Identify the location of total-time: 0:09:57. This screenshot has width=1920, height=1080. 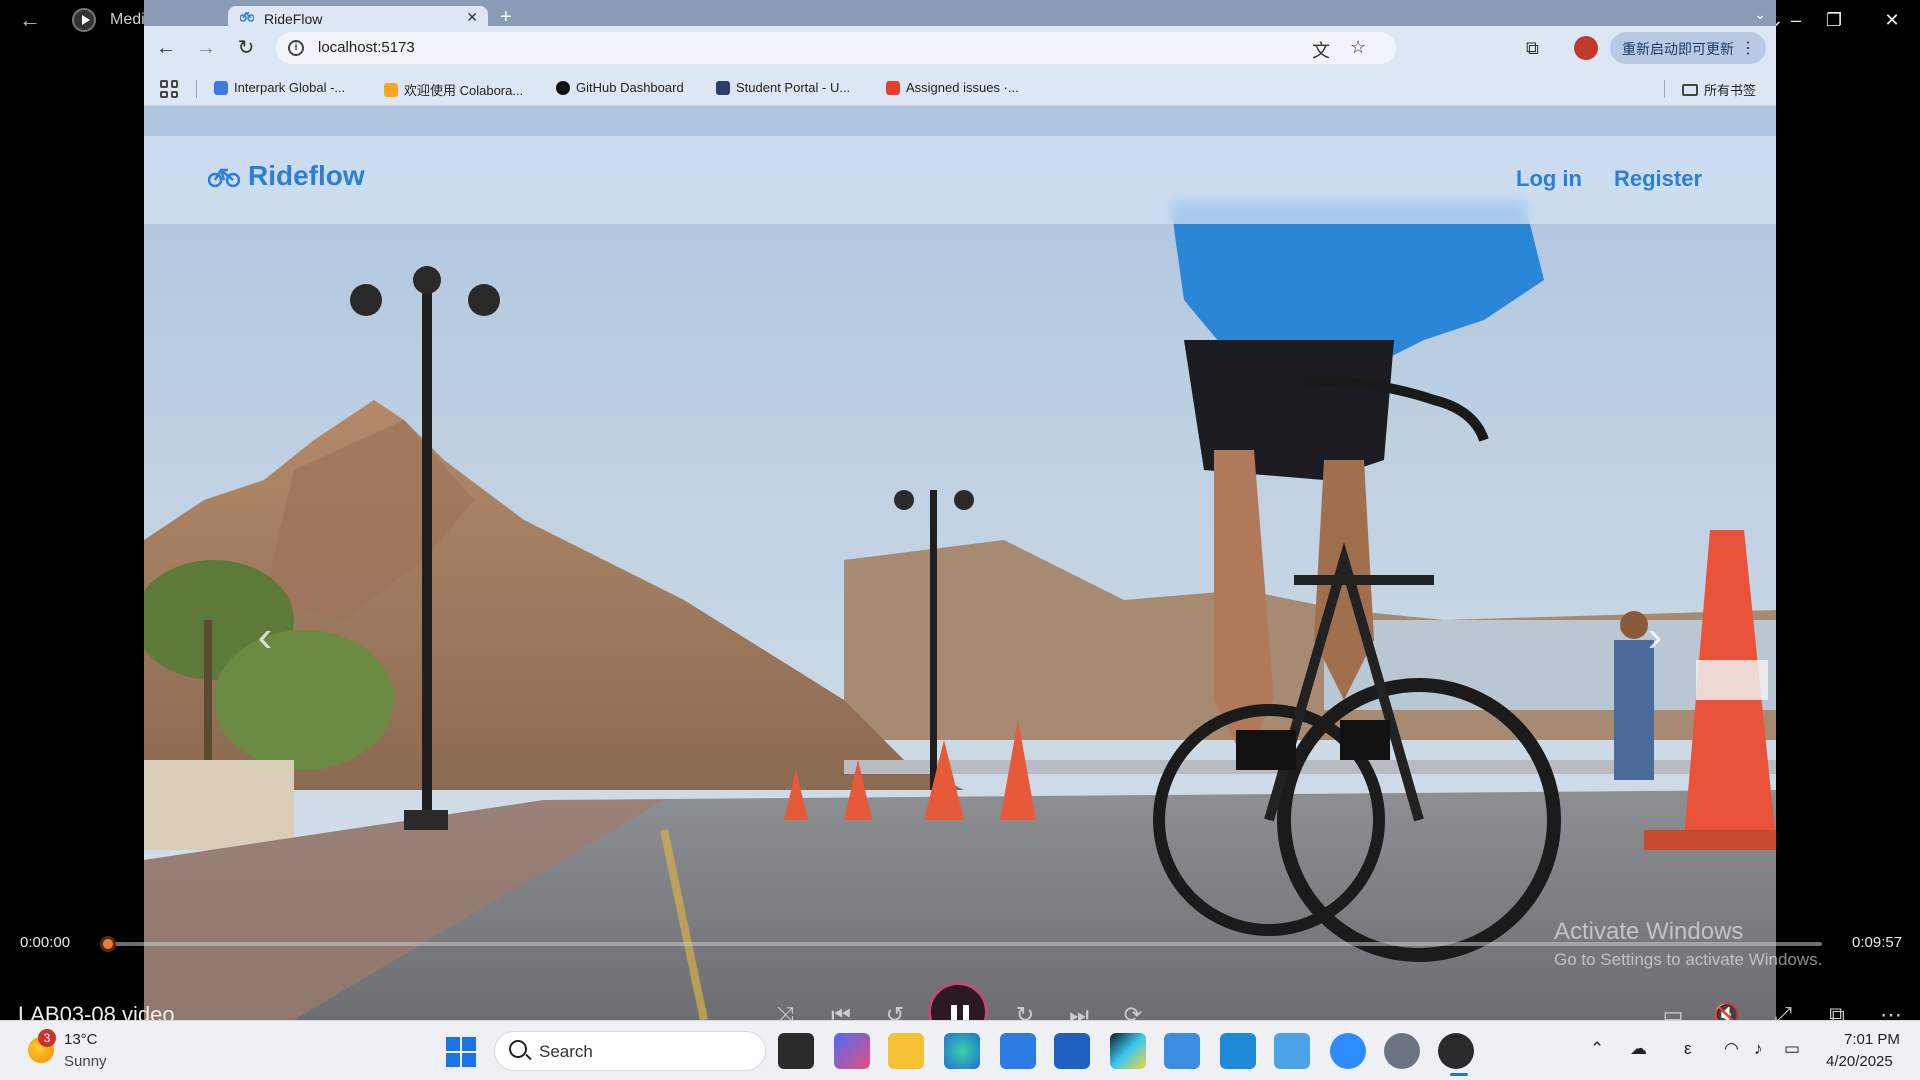
(1877, 942).